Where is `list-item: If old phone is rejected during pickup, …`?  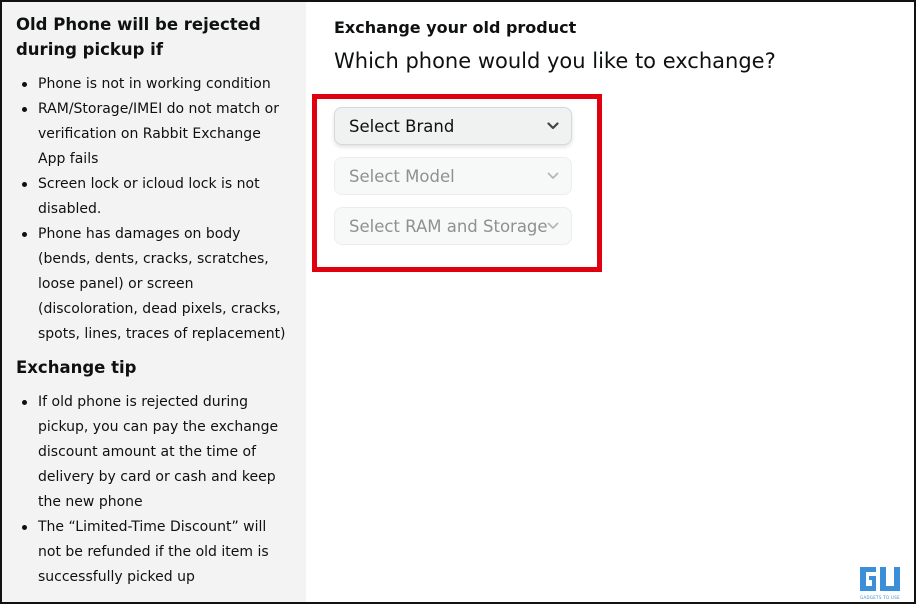
list-item: If old phone is rejected during pickup, … is located at coordinates (154, 452).